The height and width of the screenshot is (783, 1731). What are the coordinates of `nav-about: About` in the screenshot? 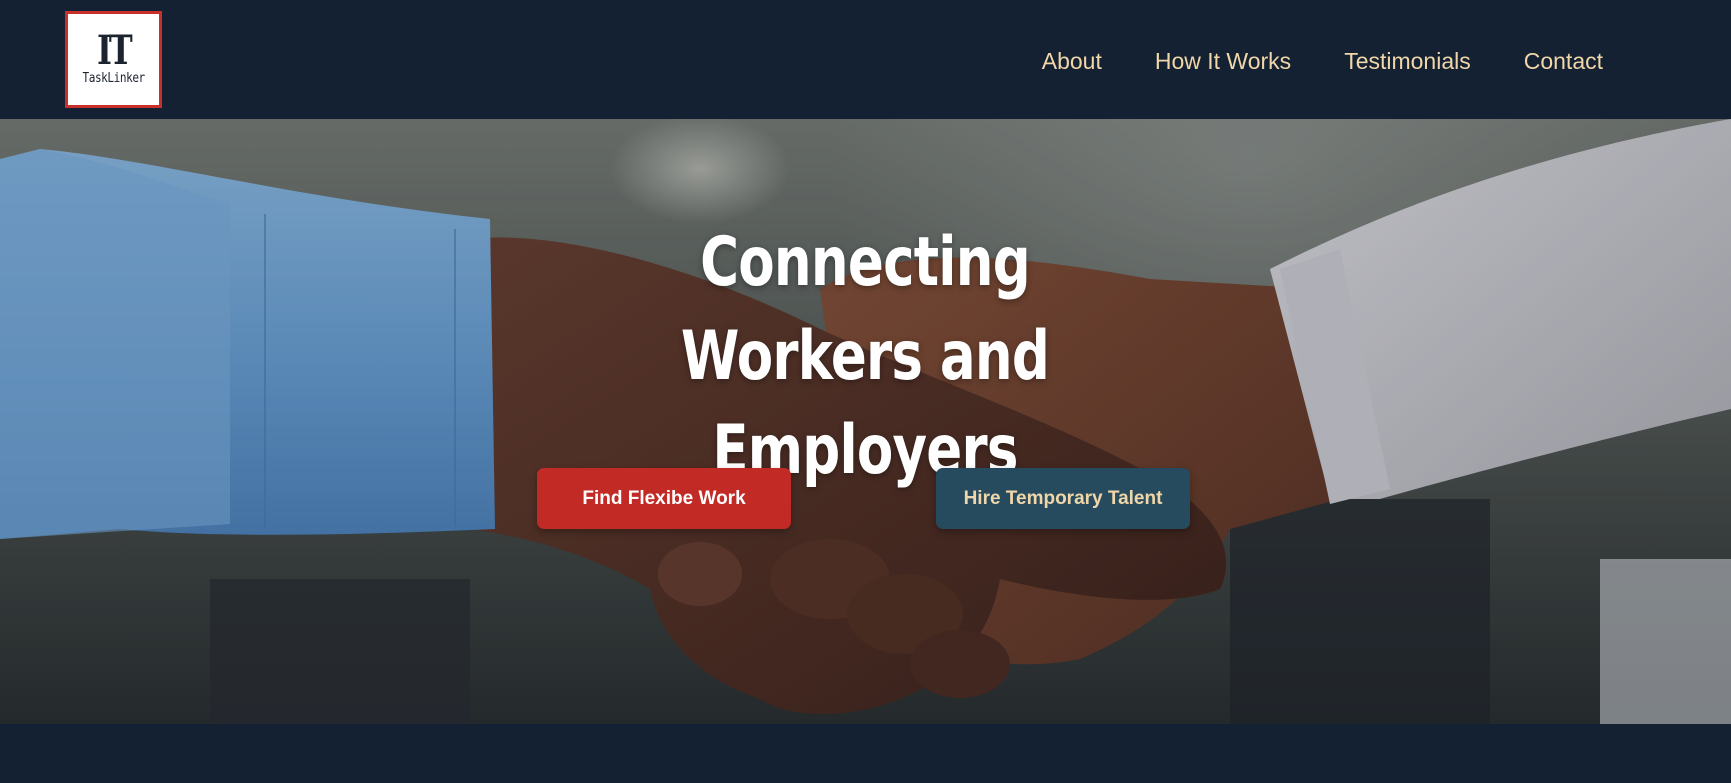 It's located at (1072, 61).